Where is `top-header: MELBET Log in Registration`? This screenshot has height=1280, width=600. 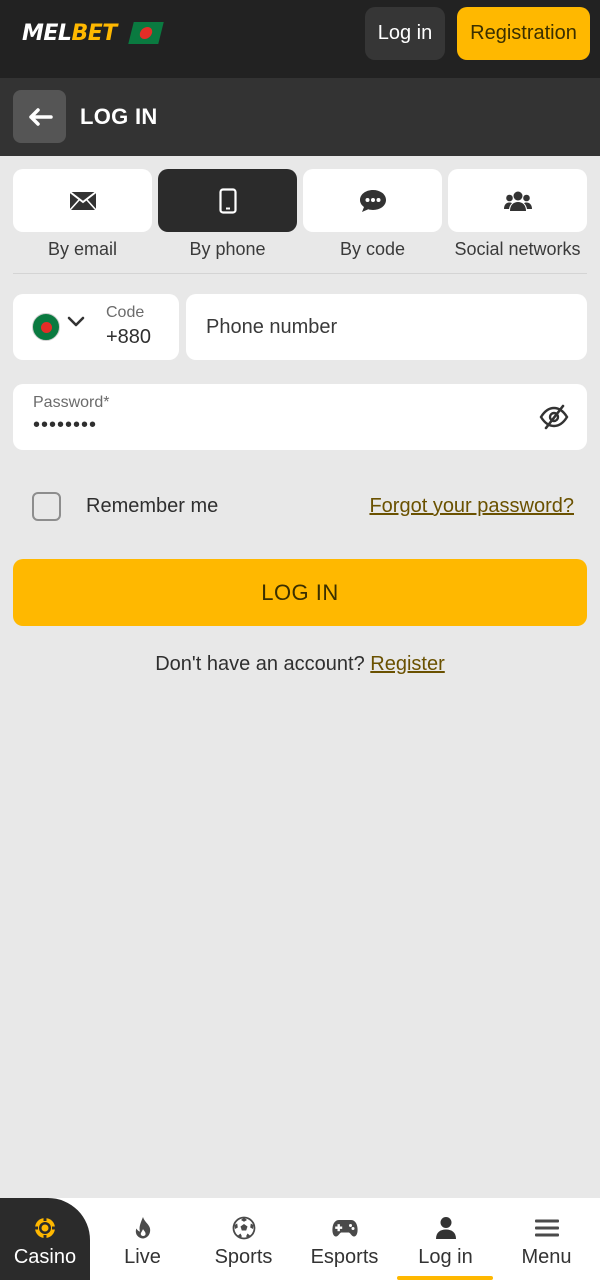 top-header: MELBET Log in Registration is located at coordinates (300, 39).